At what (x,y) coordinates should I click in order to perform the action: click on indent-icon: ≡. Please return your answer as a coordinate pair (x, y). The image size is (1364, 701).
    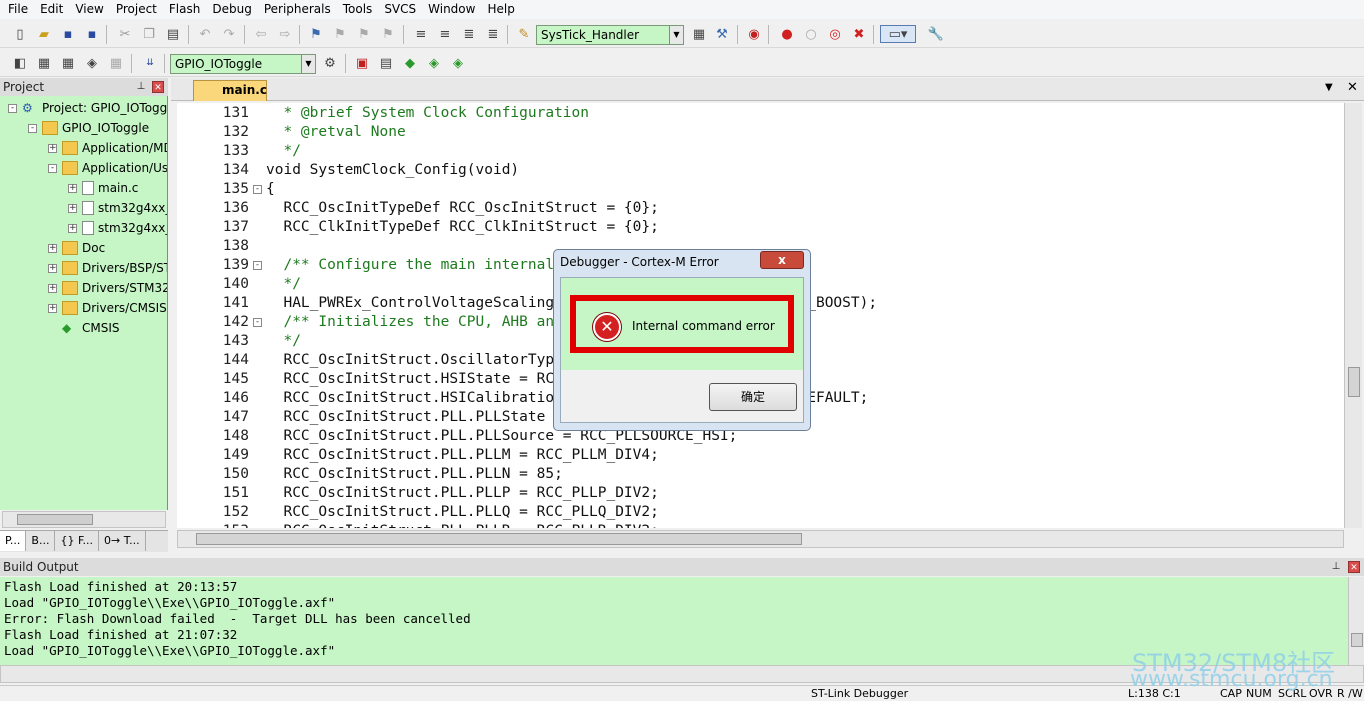
    Looking at the image, I should click on (421, 34).